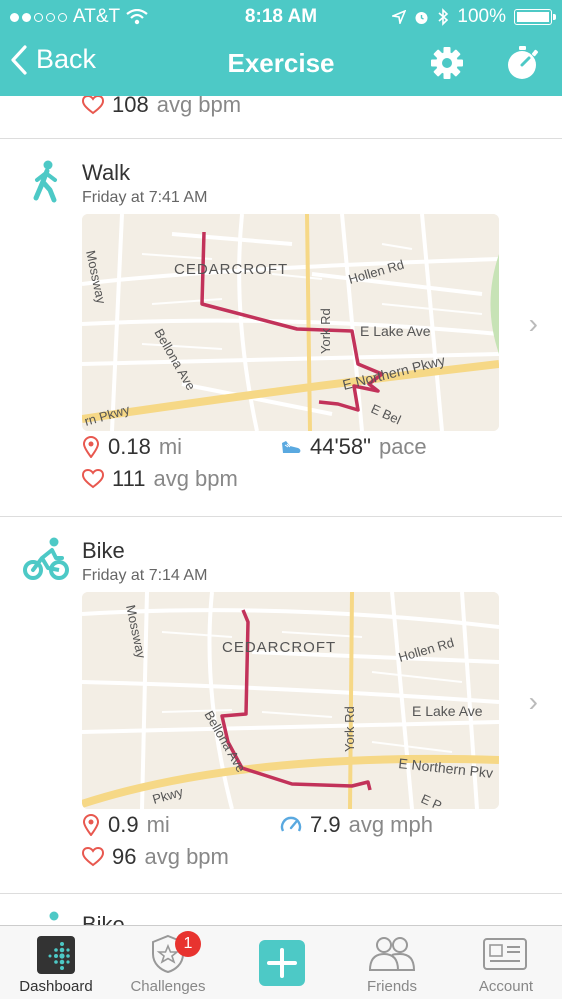  Describe the element at coordinates (399, 17) in the screenshot. I see `location-icon` at that location.